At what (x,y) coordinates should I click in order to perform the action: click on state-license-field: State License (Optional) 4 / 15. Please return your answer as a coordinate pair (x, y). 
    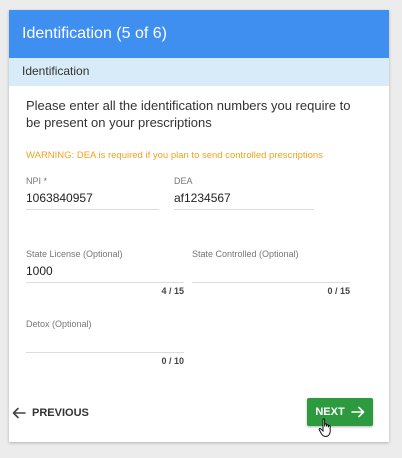
    Looking at the image, I should click on (105, 275).